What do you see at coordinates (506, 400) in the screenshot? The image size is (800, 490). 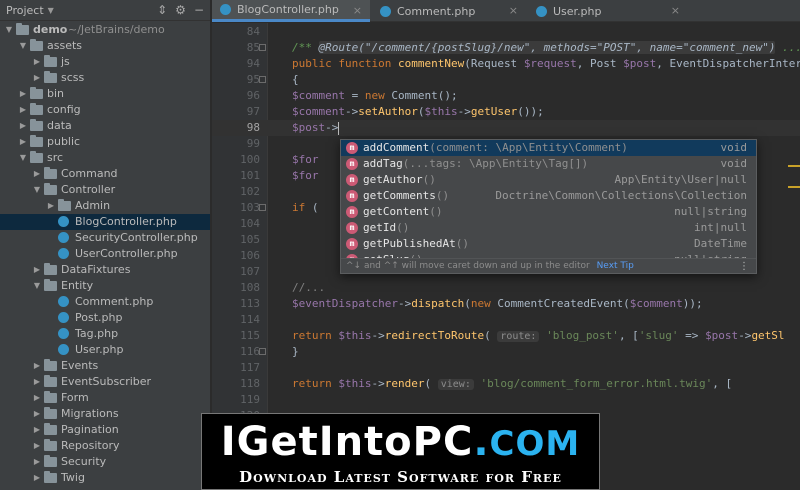 I see `code-line: 119` at bounding box center [506, 400].